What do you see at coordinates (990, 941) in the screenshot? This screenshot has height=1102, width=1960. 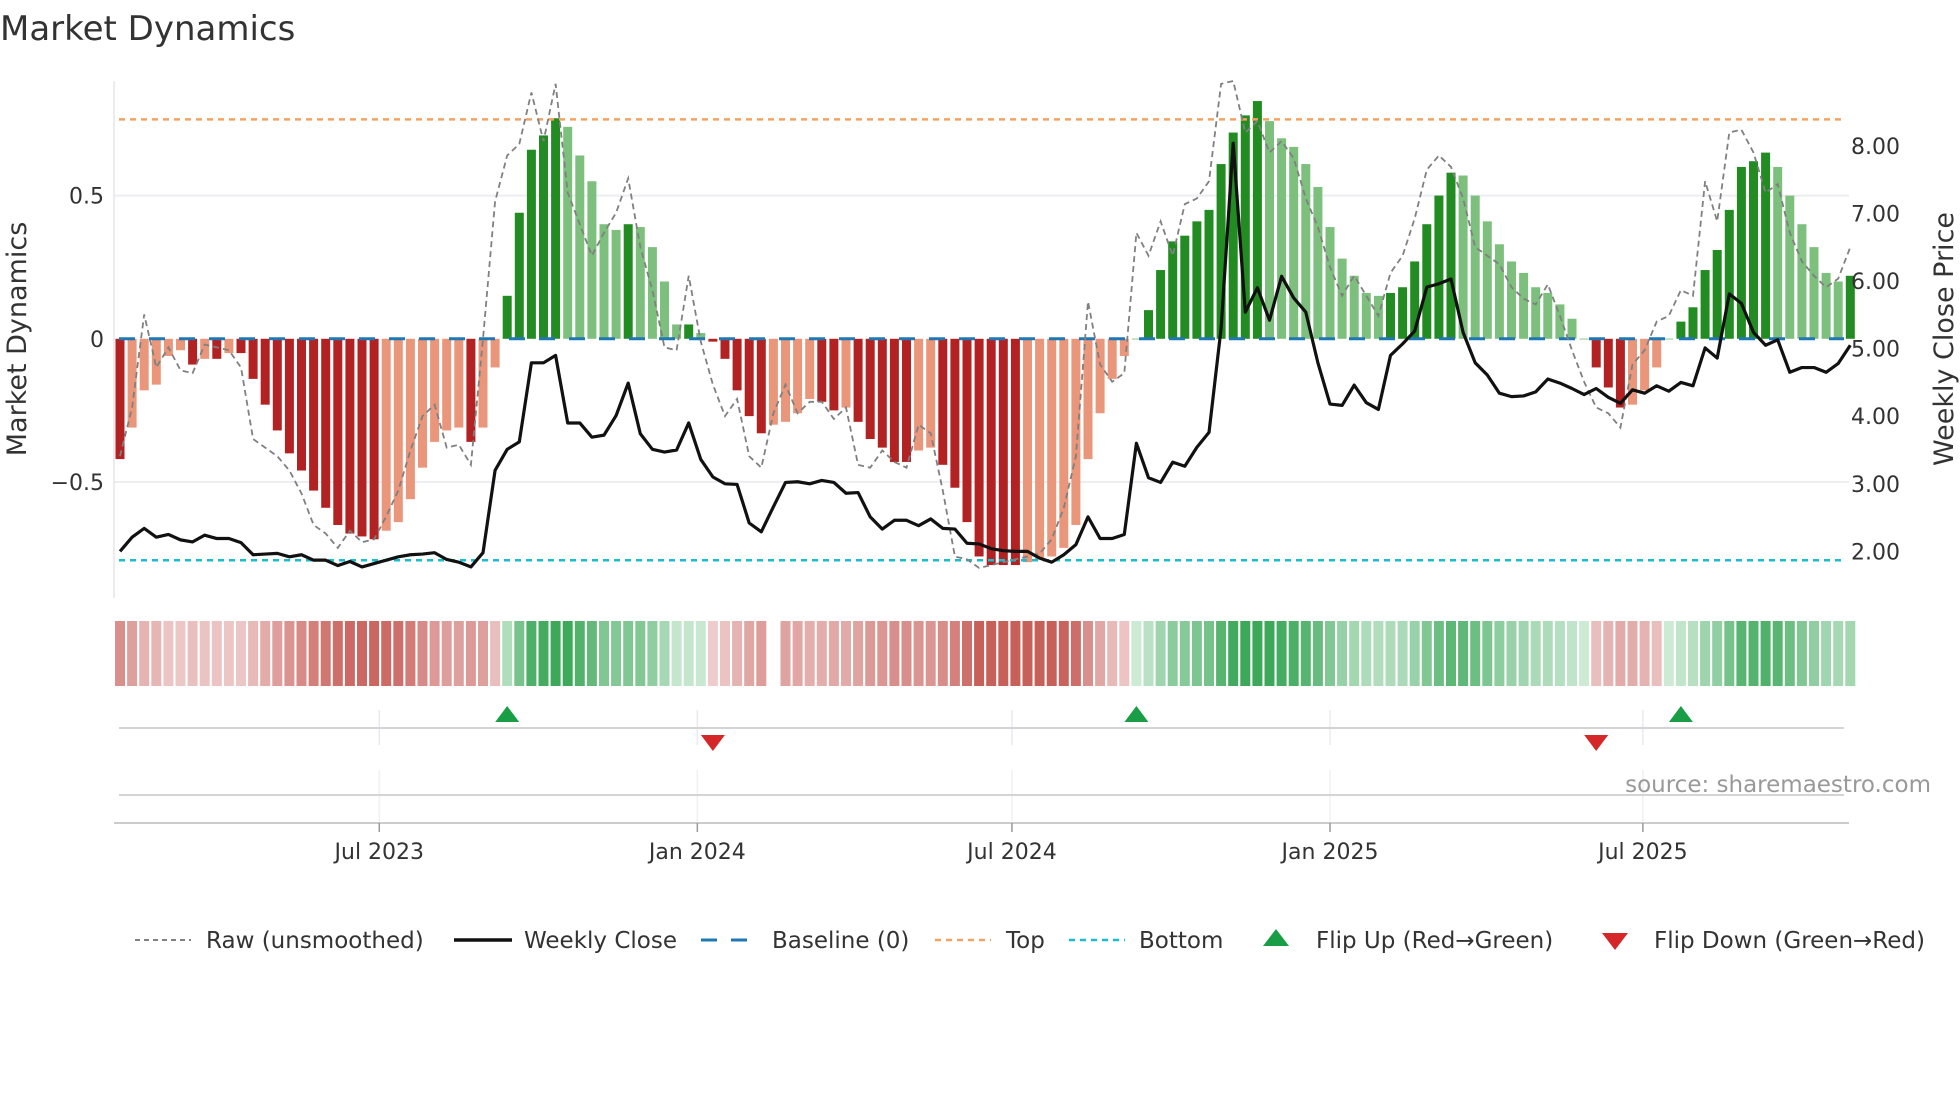 I see `legend-item-top: Top` at bounding box center [990, 941].